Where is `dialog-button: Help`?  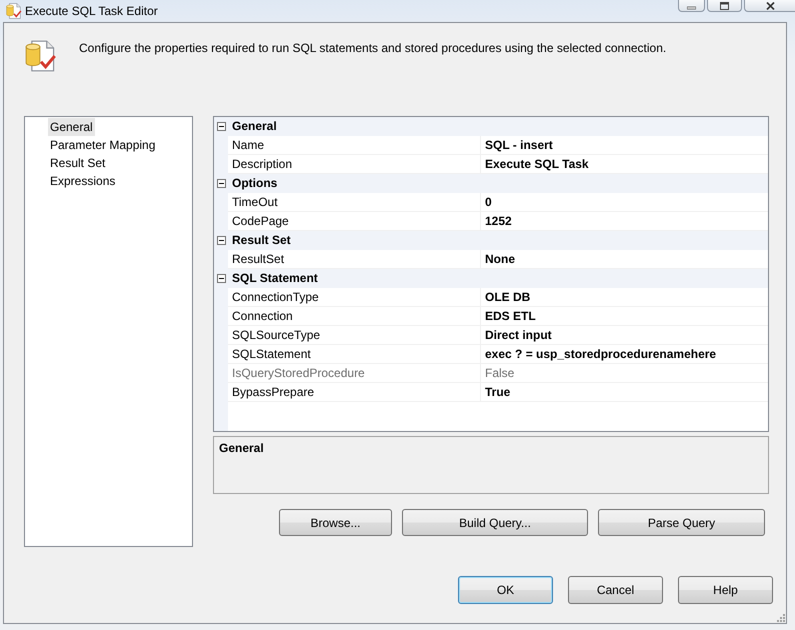
dialog-button: Help is located at coordinates (725, 590).